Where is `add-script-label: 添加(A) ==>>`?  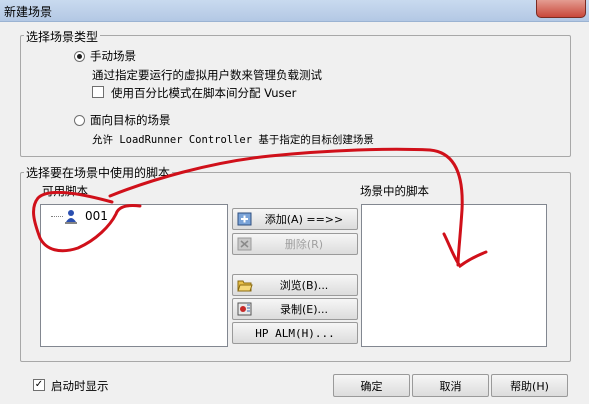 add-script-label: 添加(A) ==>> is located at coordinates (304, 219).